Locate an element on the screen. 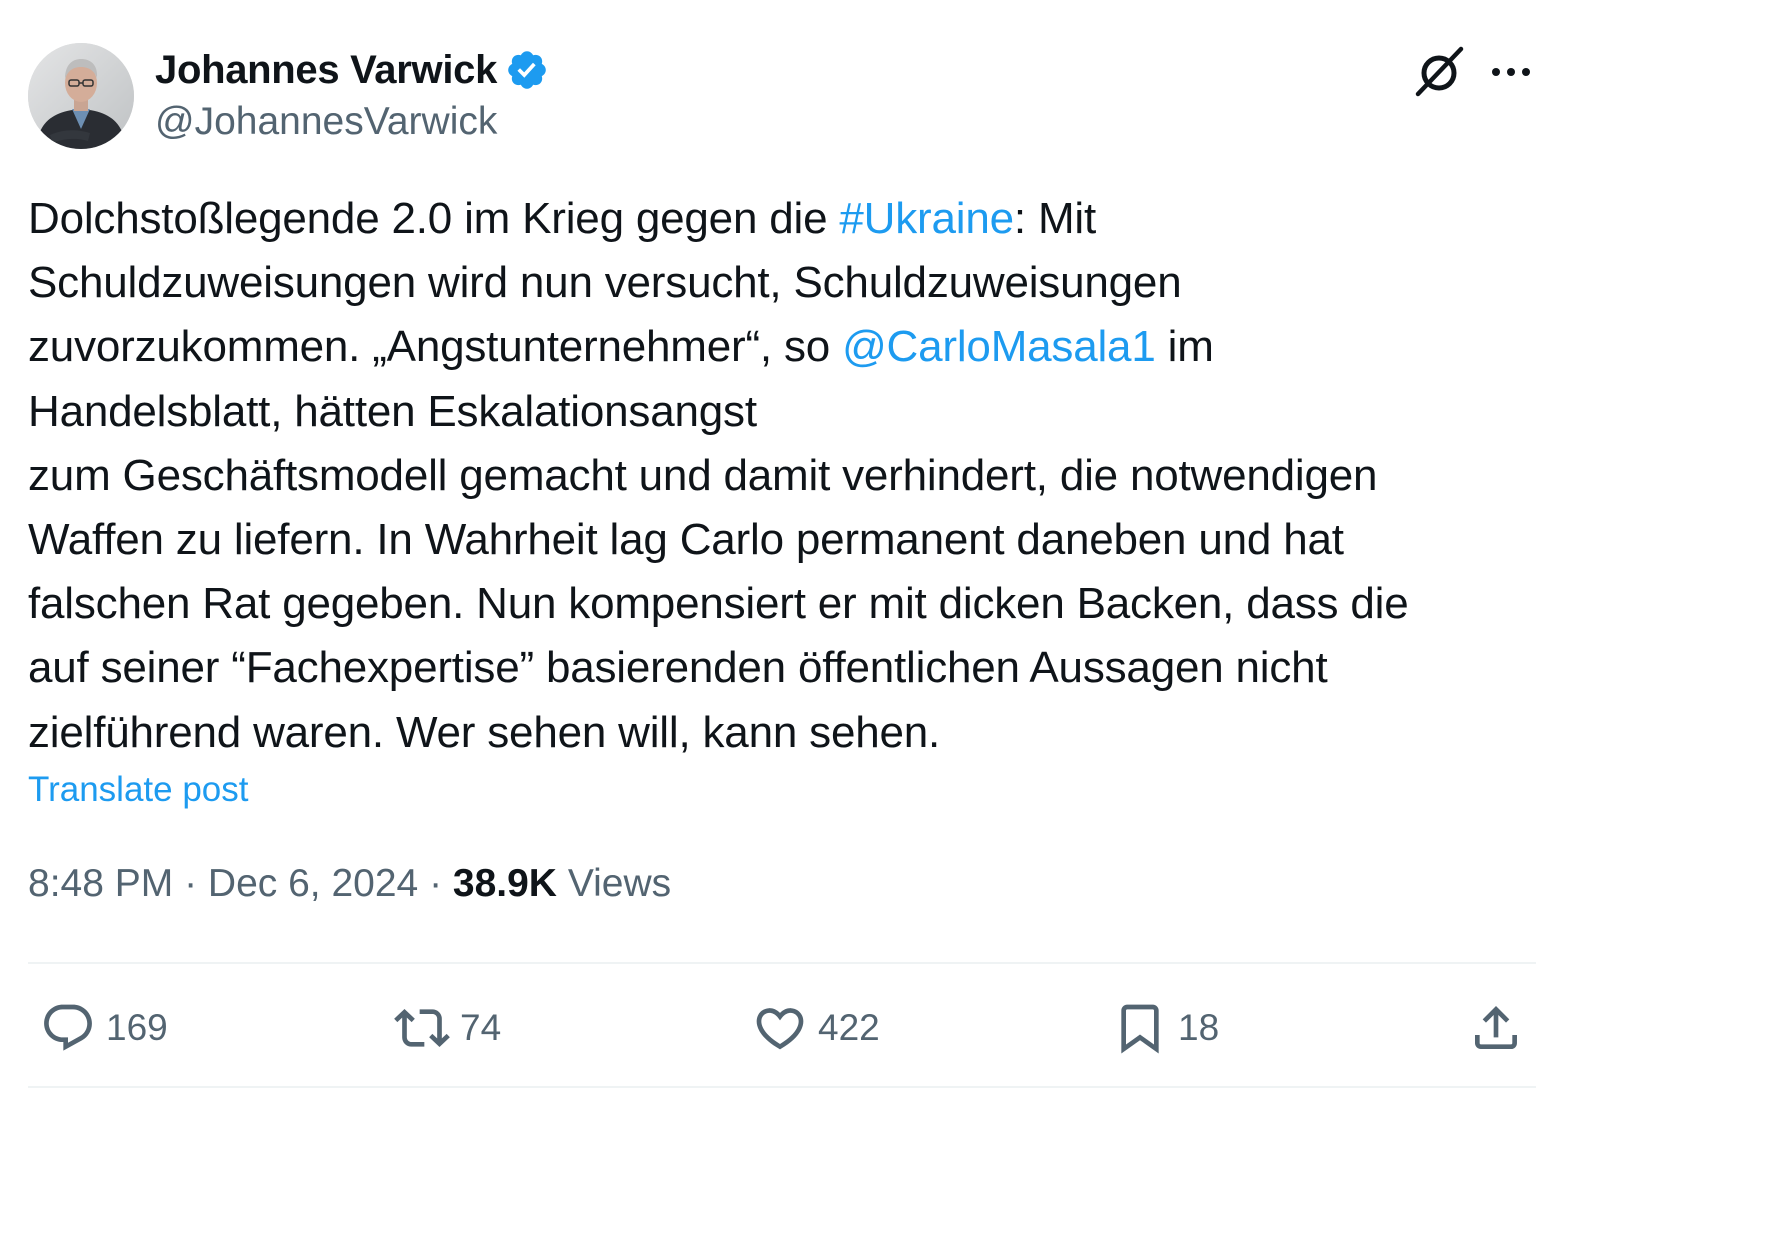  reply-button: 169 is located at coordinates (104, 1028).